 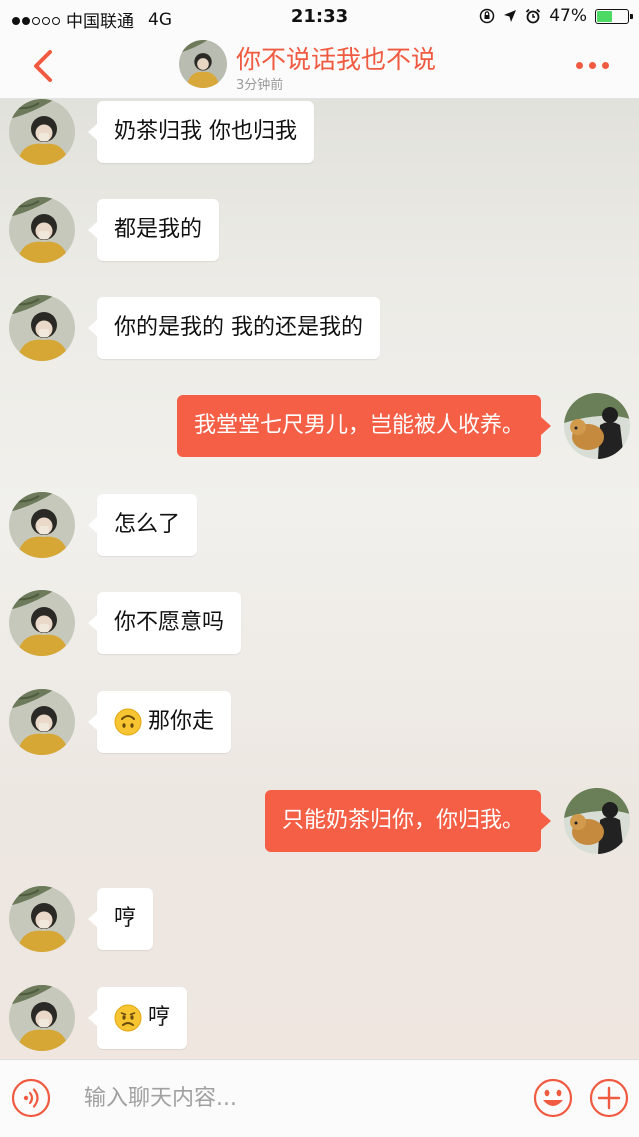 I want to click on back-button, so click(x=44, y=66).